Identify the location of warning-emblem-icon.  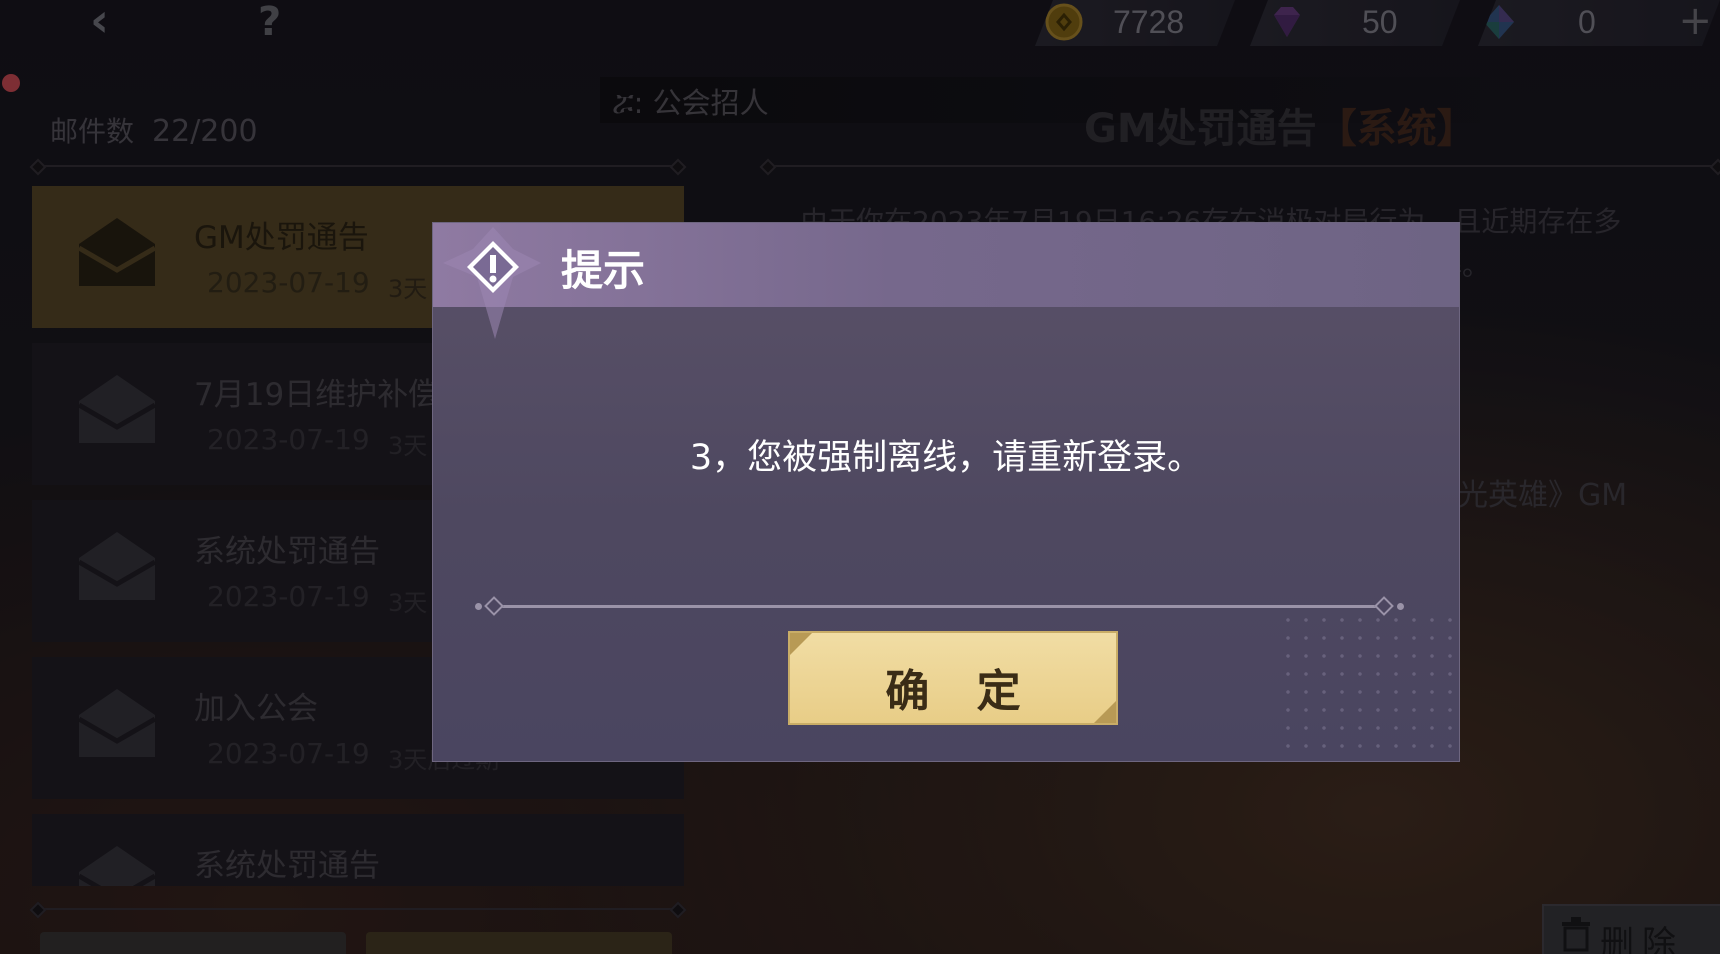
(492, 283).